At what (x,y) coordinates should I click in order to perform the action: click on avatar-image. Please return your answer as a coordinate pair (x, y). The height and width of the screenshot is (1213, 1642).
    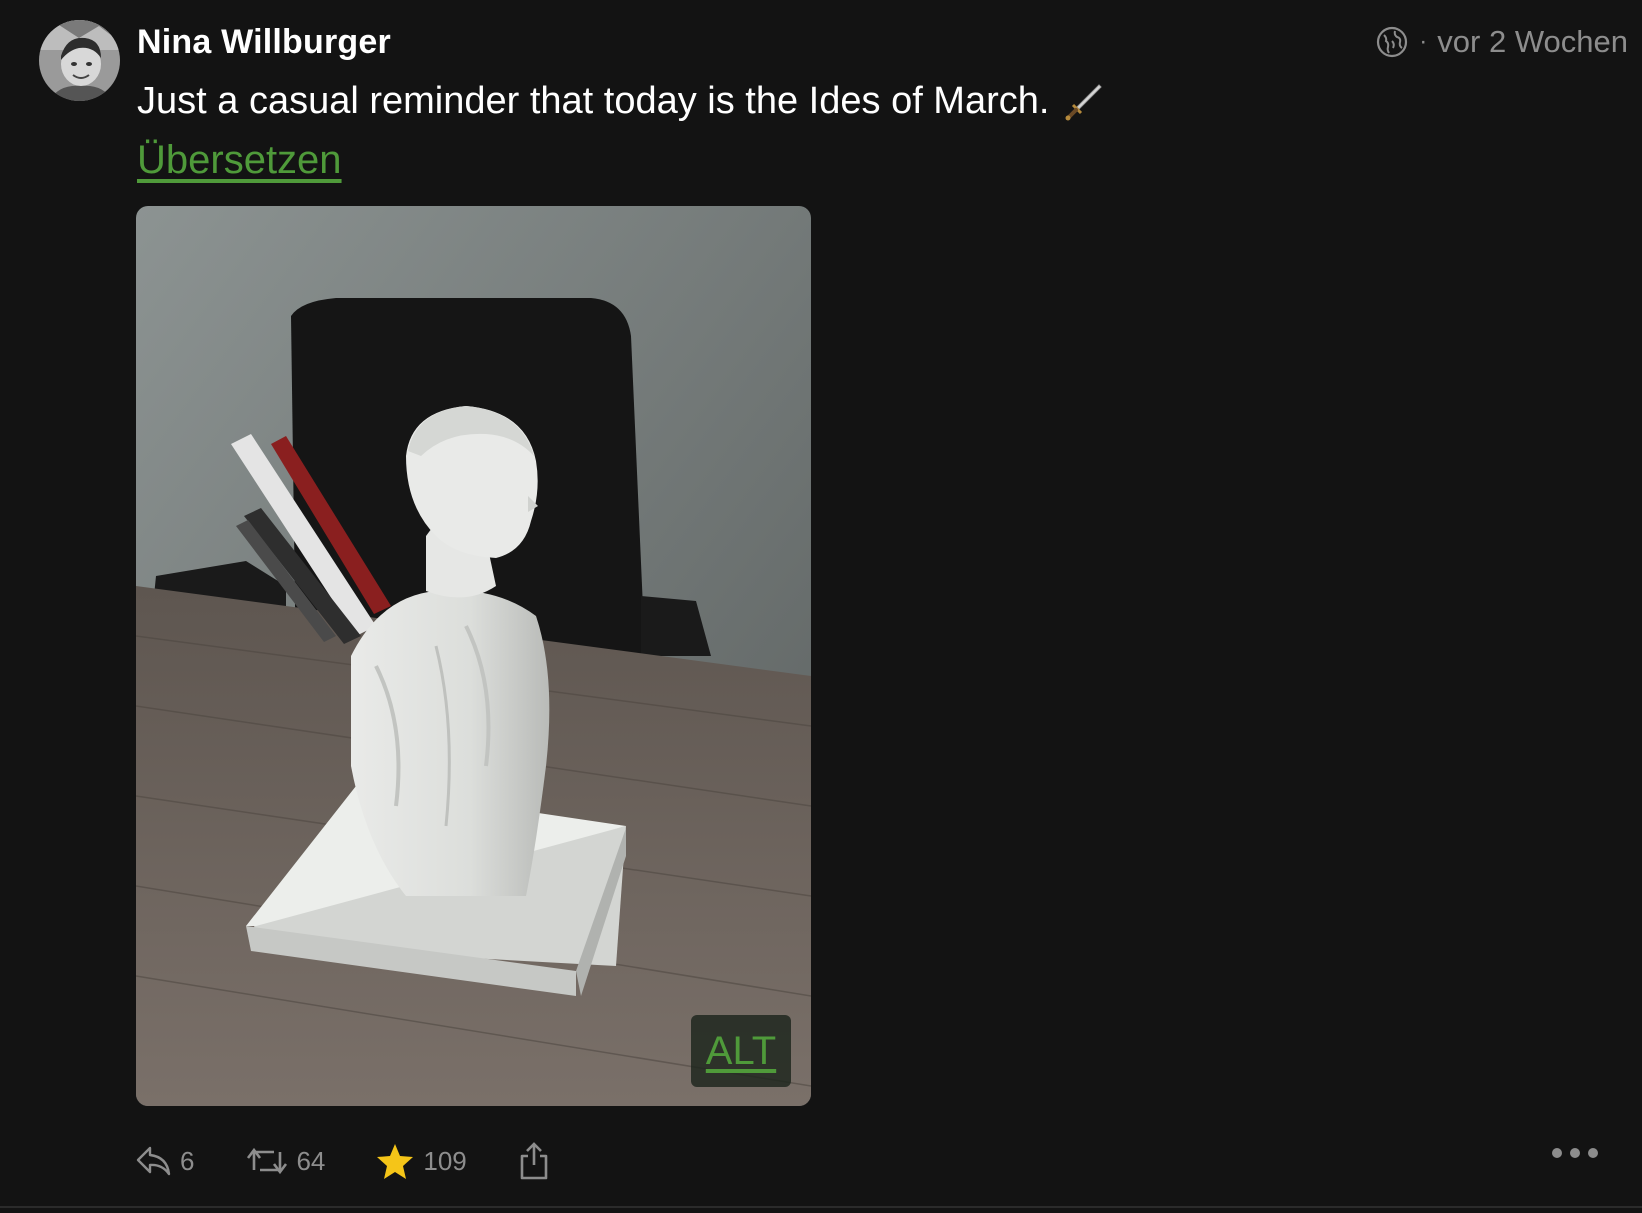
    Looking at the image, I should click on (79, 60).